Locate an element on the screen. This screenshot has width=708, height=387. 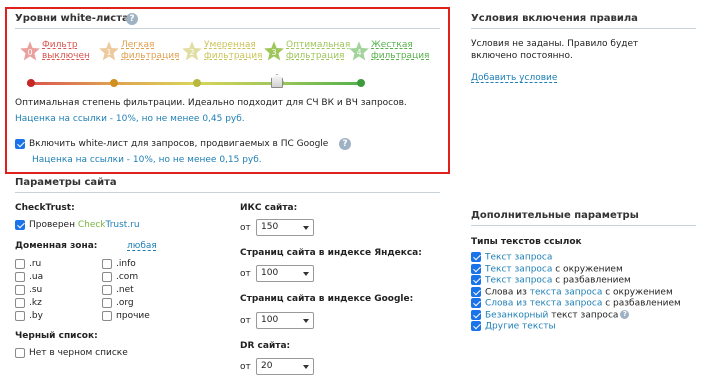
domain-zone-option: .ua is located at coordinates (29, 277).